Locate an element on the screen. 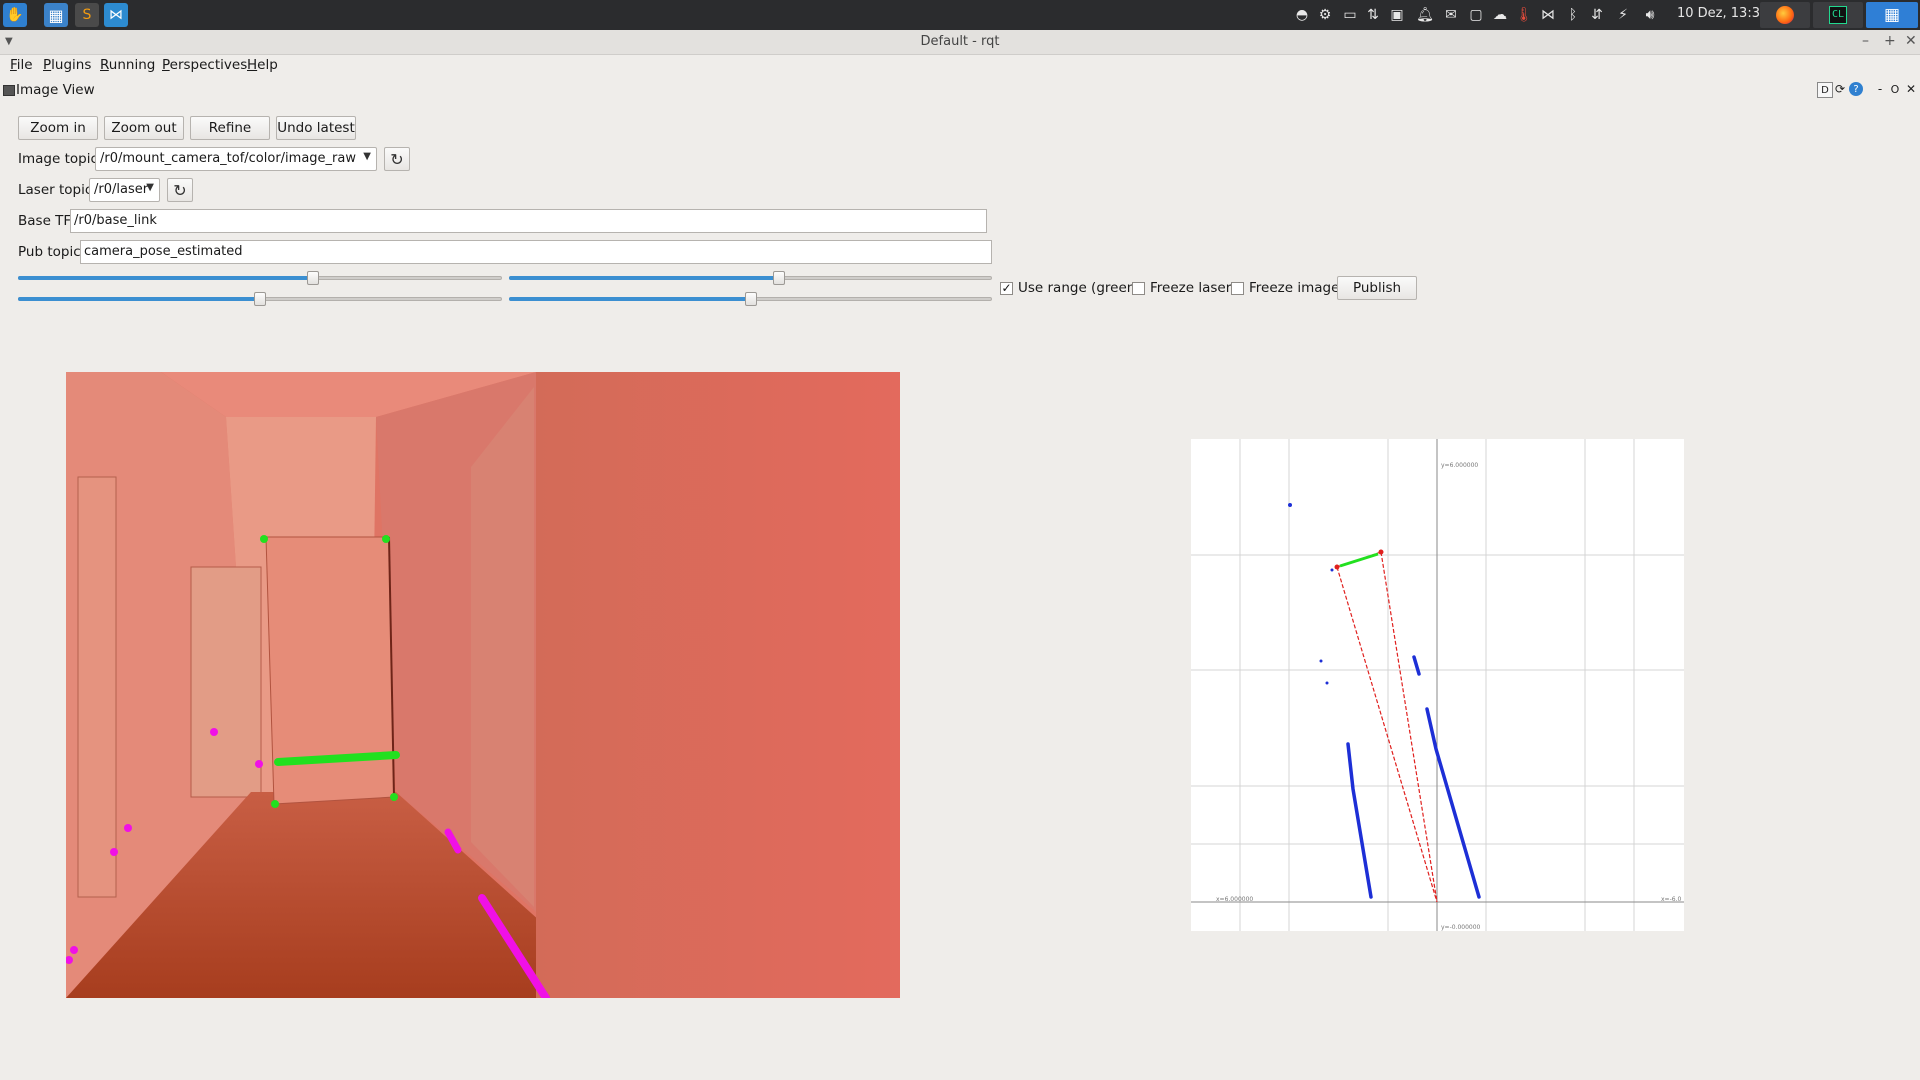 The image size is (1920, 1080). pub-topic-label: Pub topic: is located at coordinates (52, 252).